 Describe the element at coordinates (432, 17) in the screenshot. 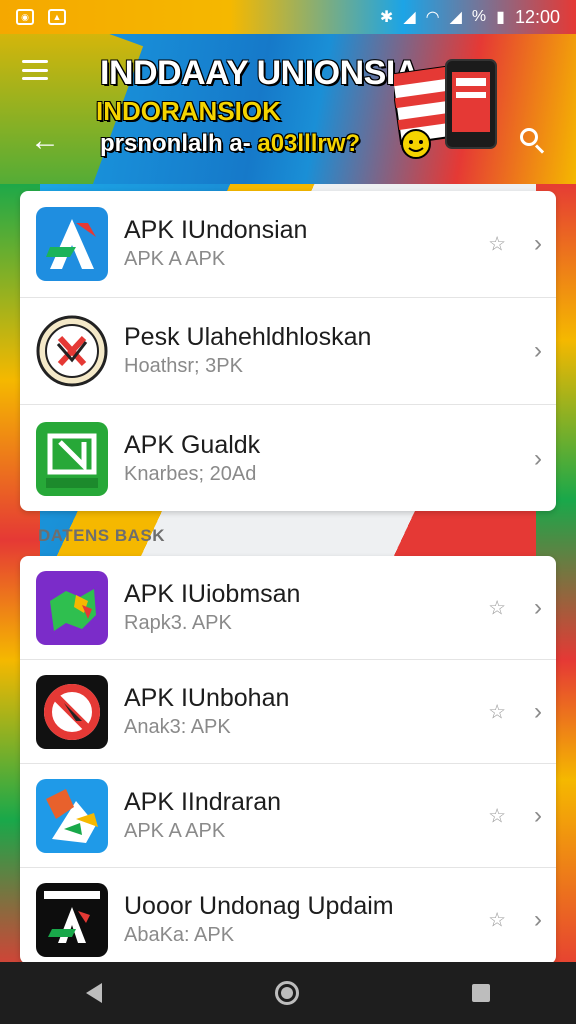

I see `wifi-icon: ◠` at that location.